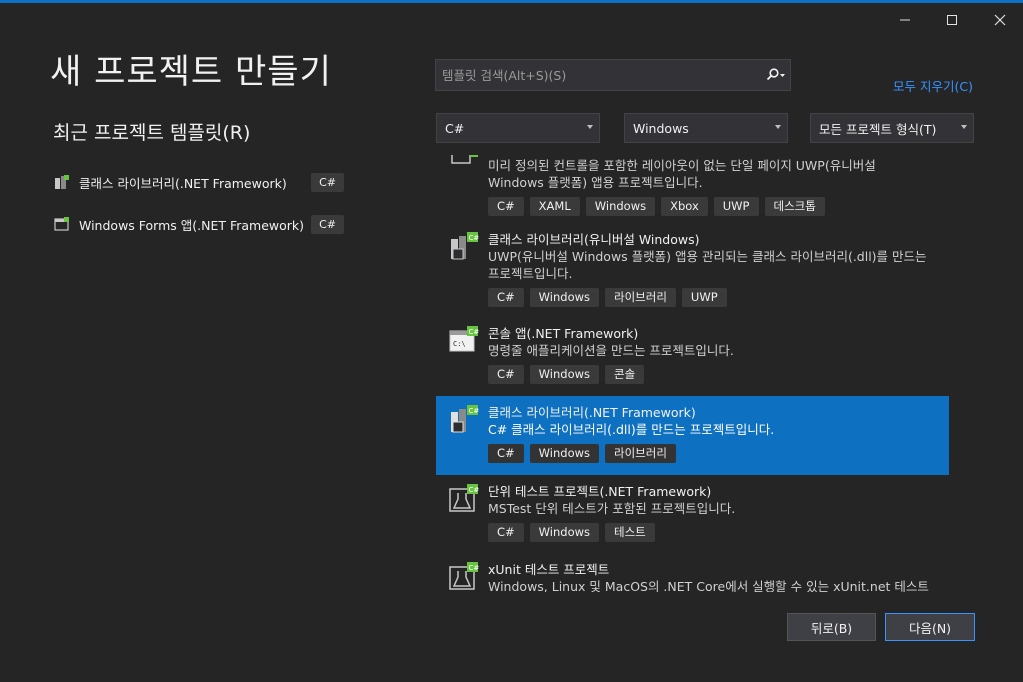 This screenshot has width=1023, height=682. I want to click on language-filter-value: C#, so click(455, 128).